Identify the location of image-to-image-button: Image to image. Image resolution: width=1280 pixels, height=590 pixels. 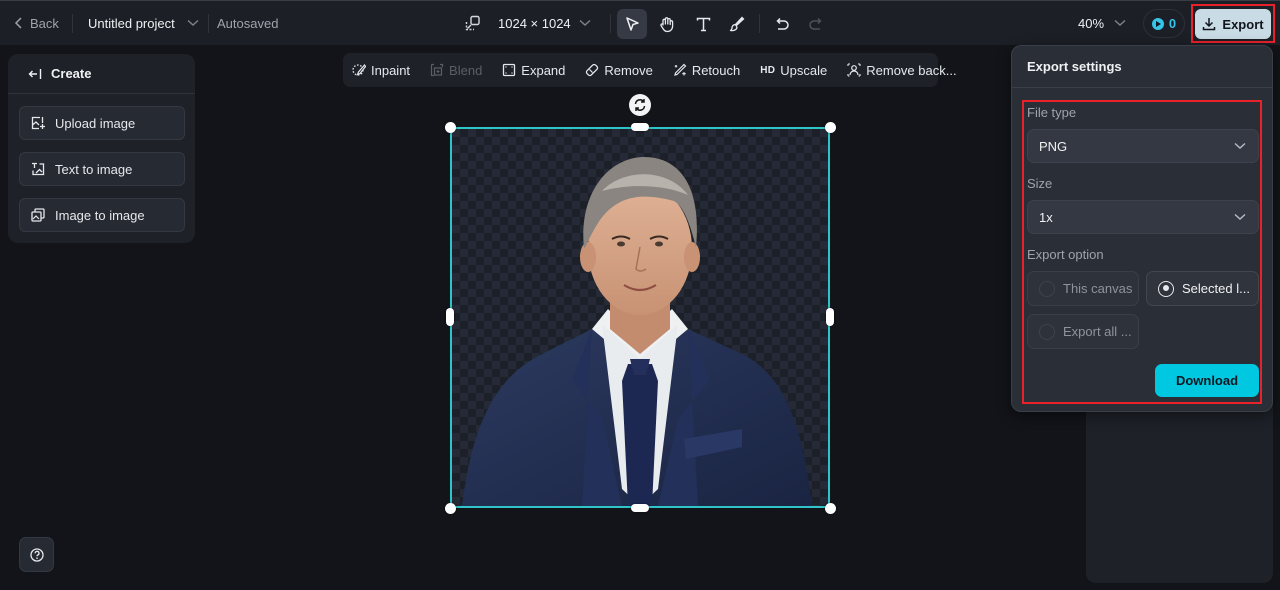
(102, 215).